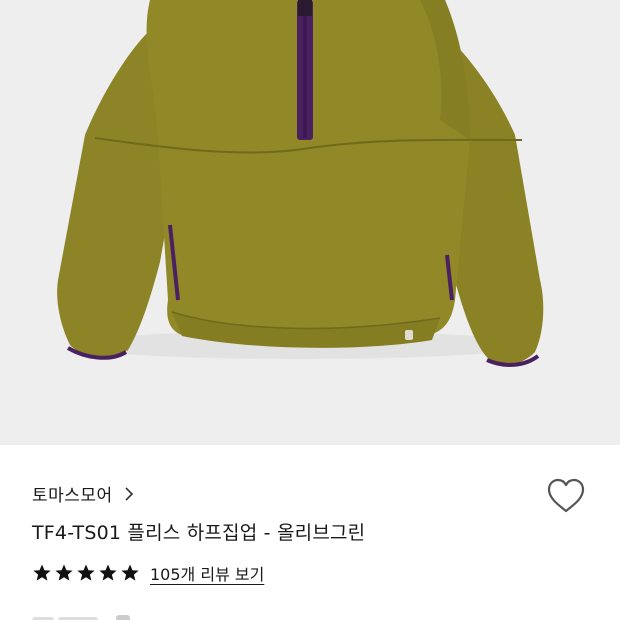 The image size is (620, 620). Describe the element at coordinates (81, 617) in the screenshot. I see `price-peek` at that location.